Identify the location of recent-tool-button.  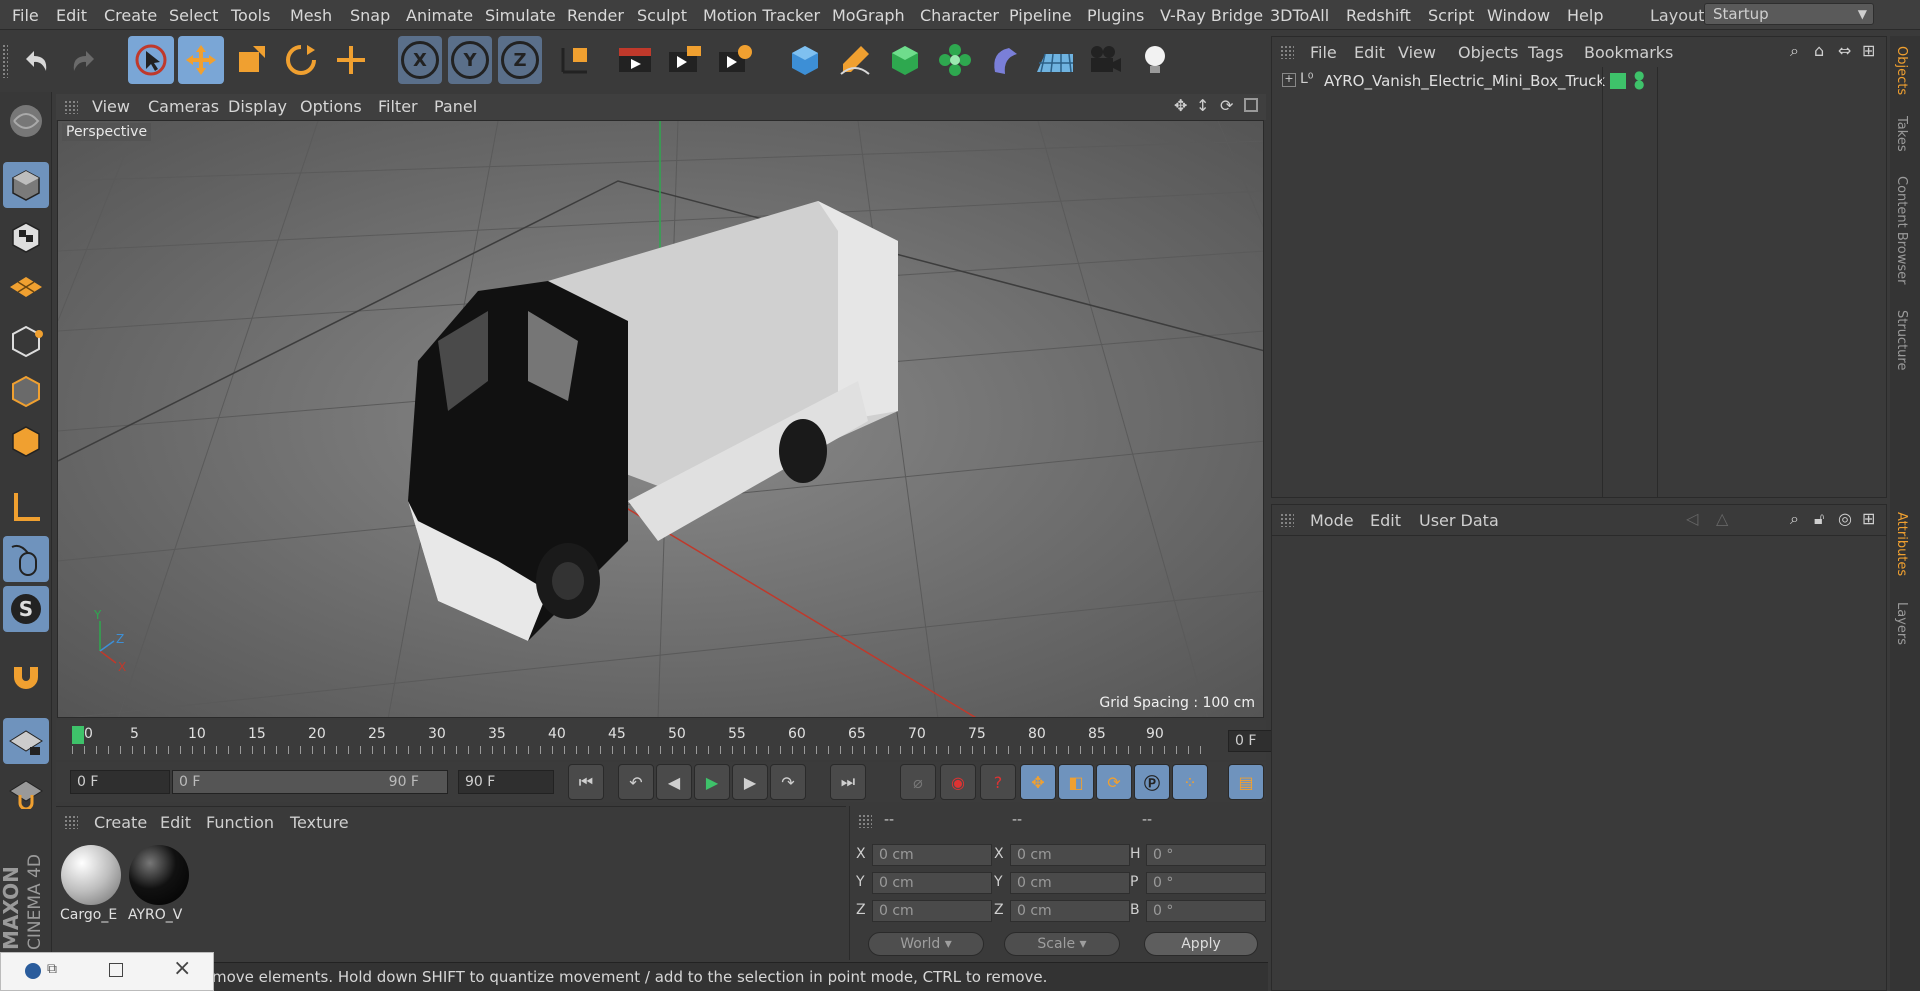
(351, 60).